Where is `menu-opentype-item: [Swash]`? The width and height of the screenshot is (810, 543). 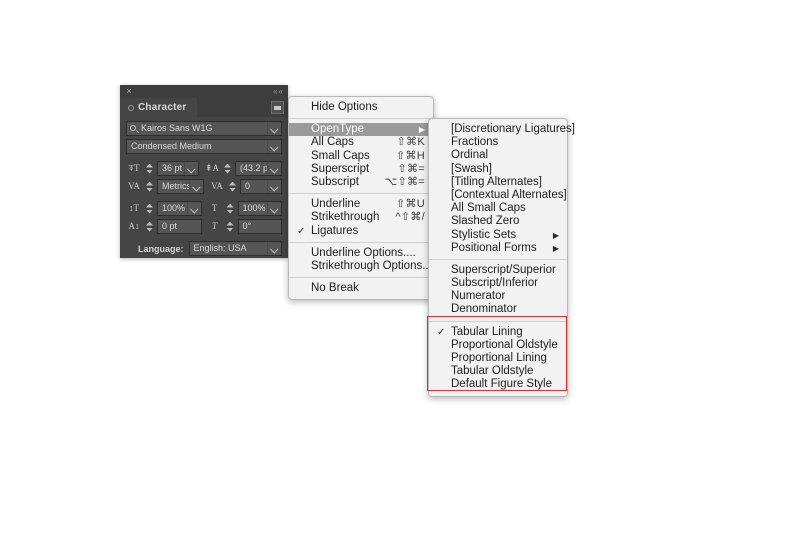 menu-opentype-item: [Swash] is located at coordinates (498, 169).